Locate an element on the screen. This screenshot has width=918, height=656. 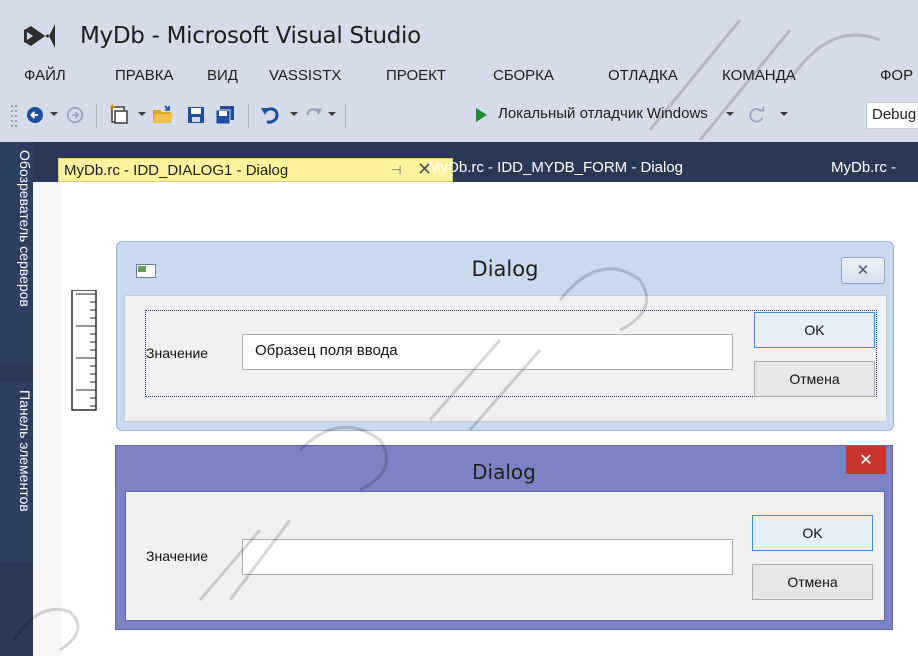
refresh-icon is located at coordinates (757, 115).